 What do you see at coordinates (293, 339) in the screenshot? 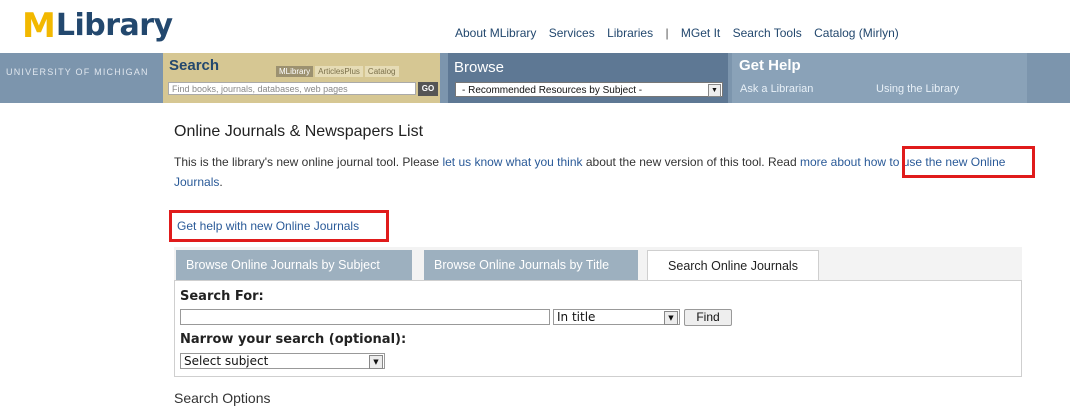
I see `narrow-search-label: Narrow your search (optional):` at bounding box center [293, 339].